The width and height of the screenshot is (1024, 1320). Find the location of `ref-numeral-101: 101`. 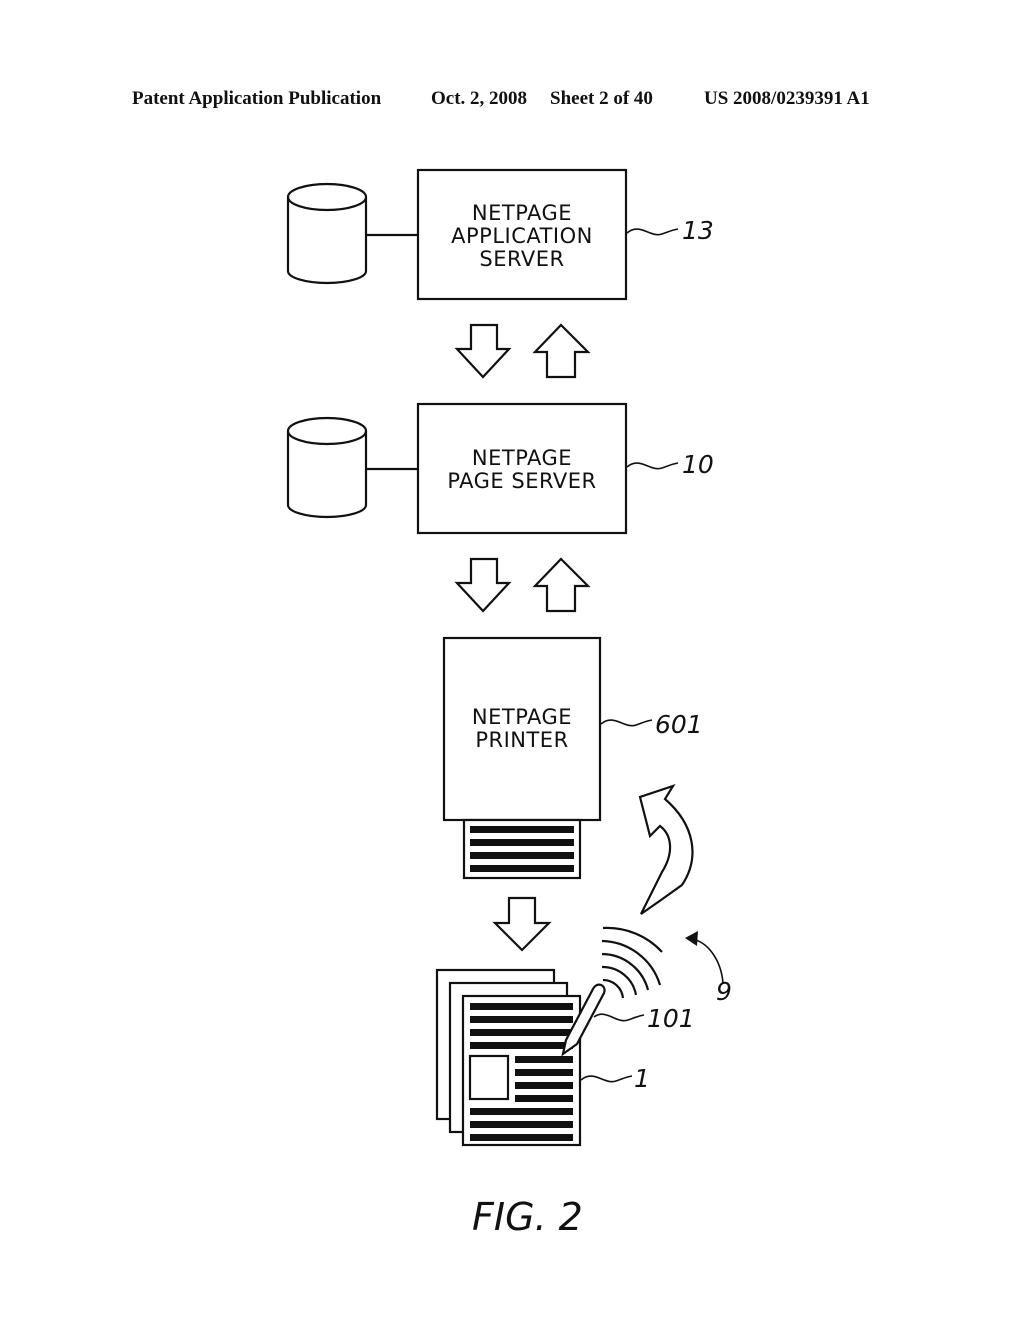

ref-numeral-101: 101 is located at coordinates (671, 1018).